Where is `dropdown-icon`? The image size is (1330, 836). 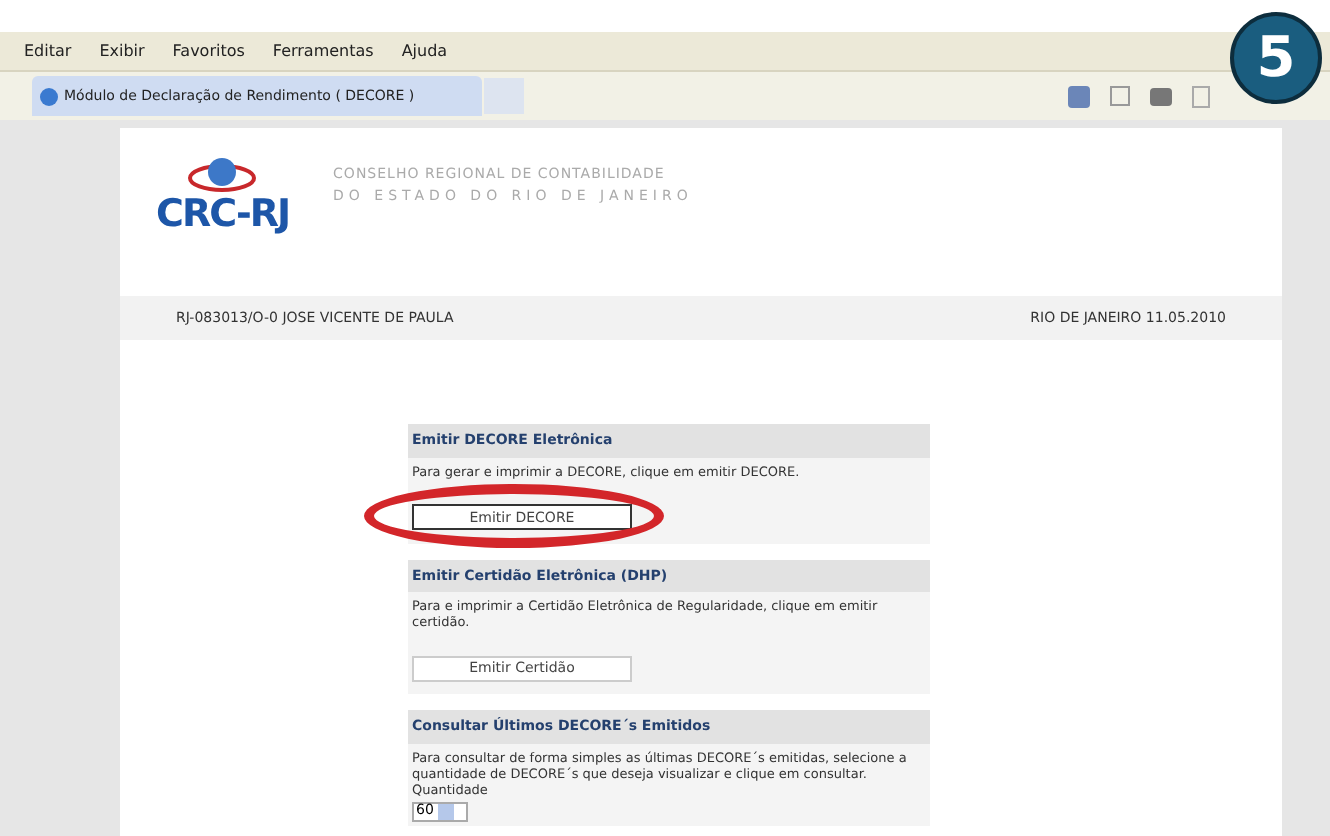 dropdown-icon is located at coordinates (445, 811).